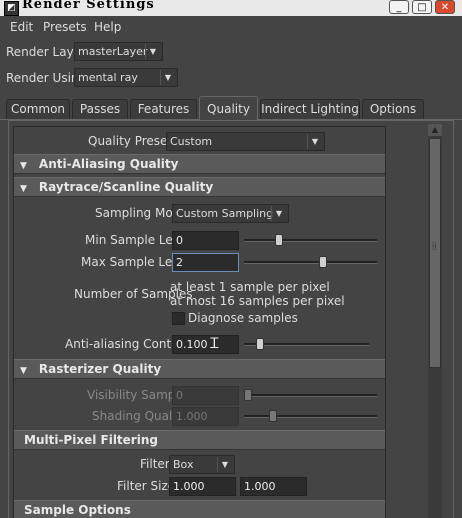 The width and height of the screenshot is (462, 518). What do you see at coordinates (205, 240) in the screenshot?
I see `min-sample-level-field: 0` at bounding box center [205, 240].